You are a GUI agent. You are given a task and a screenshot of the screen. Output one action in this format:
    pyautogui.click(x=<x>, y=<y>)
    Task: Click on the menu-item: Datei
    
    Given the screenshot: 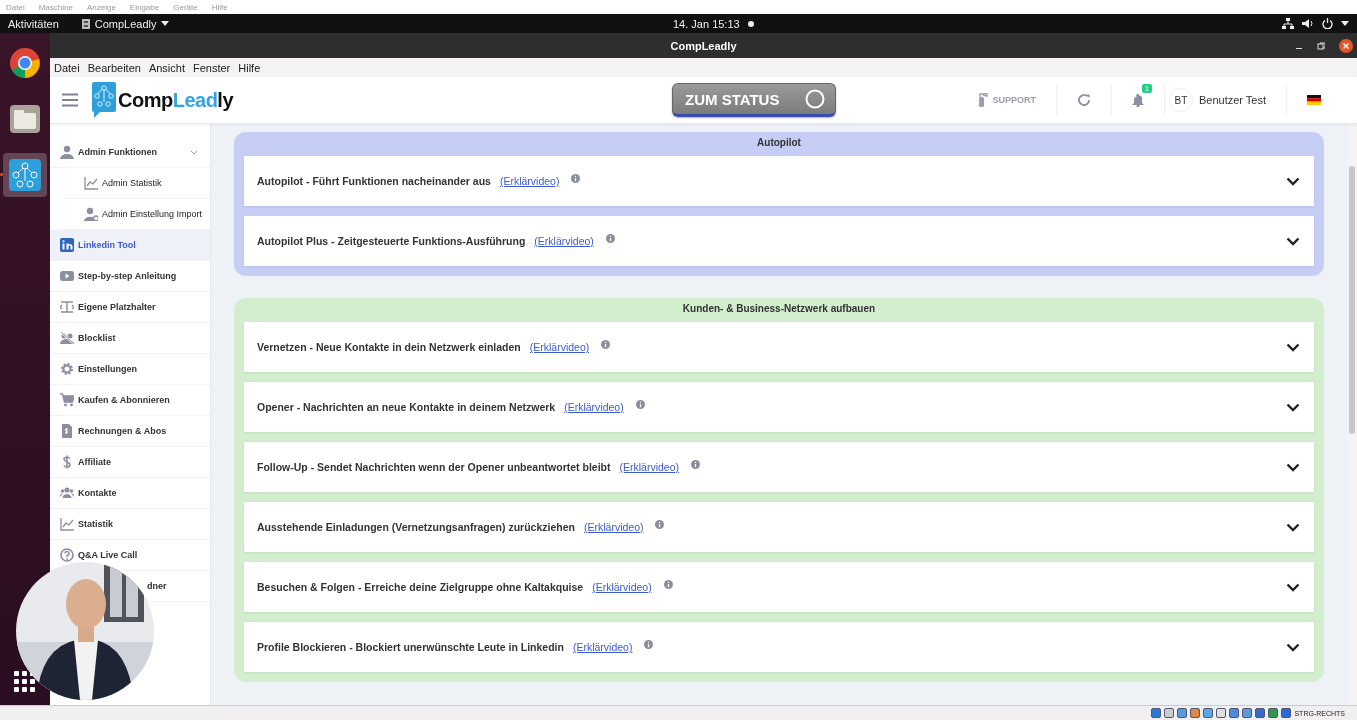 What is the action you would take?
    pyautogui.click(x=67, y=67)
    